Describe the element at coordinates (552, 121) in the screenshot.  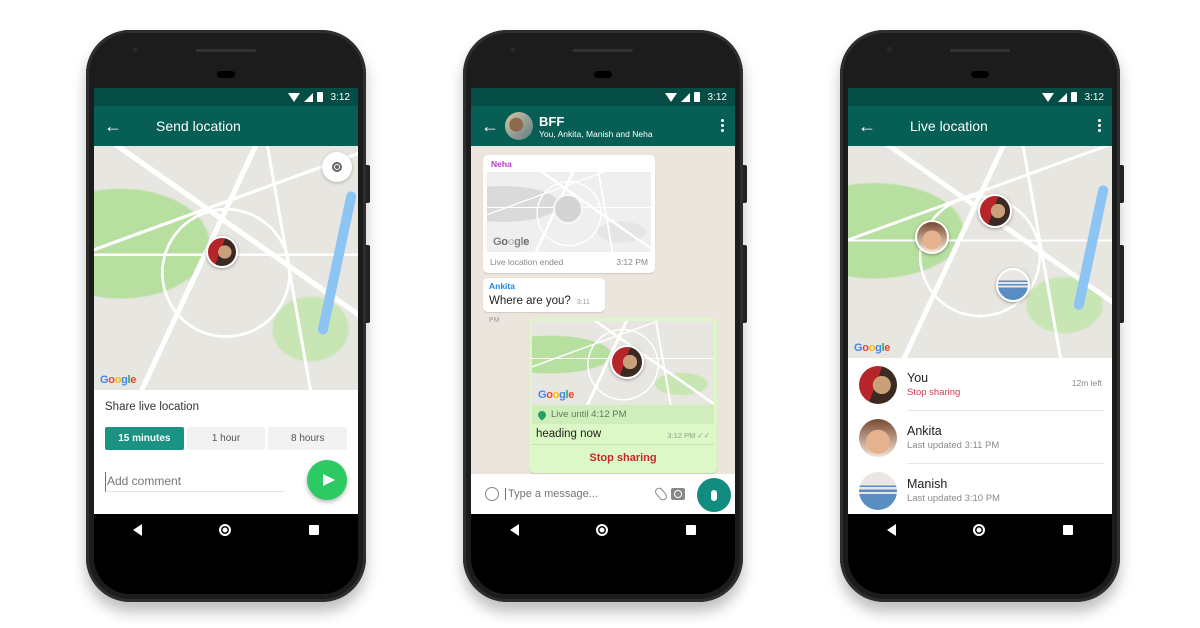
I see `chat-title: BFF` at that location.